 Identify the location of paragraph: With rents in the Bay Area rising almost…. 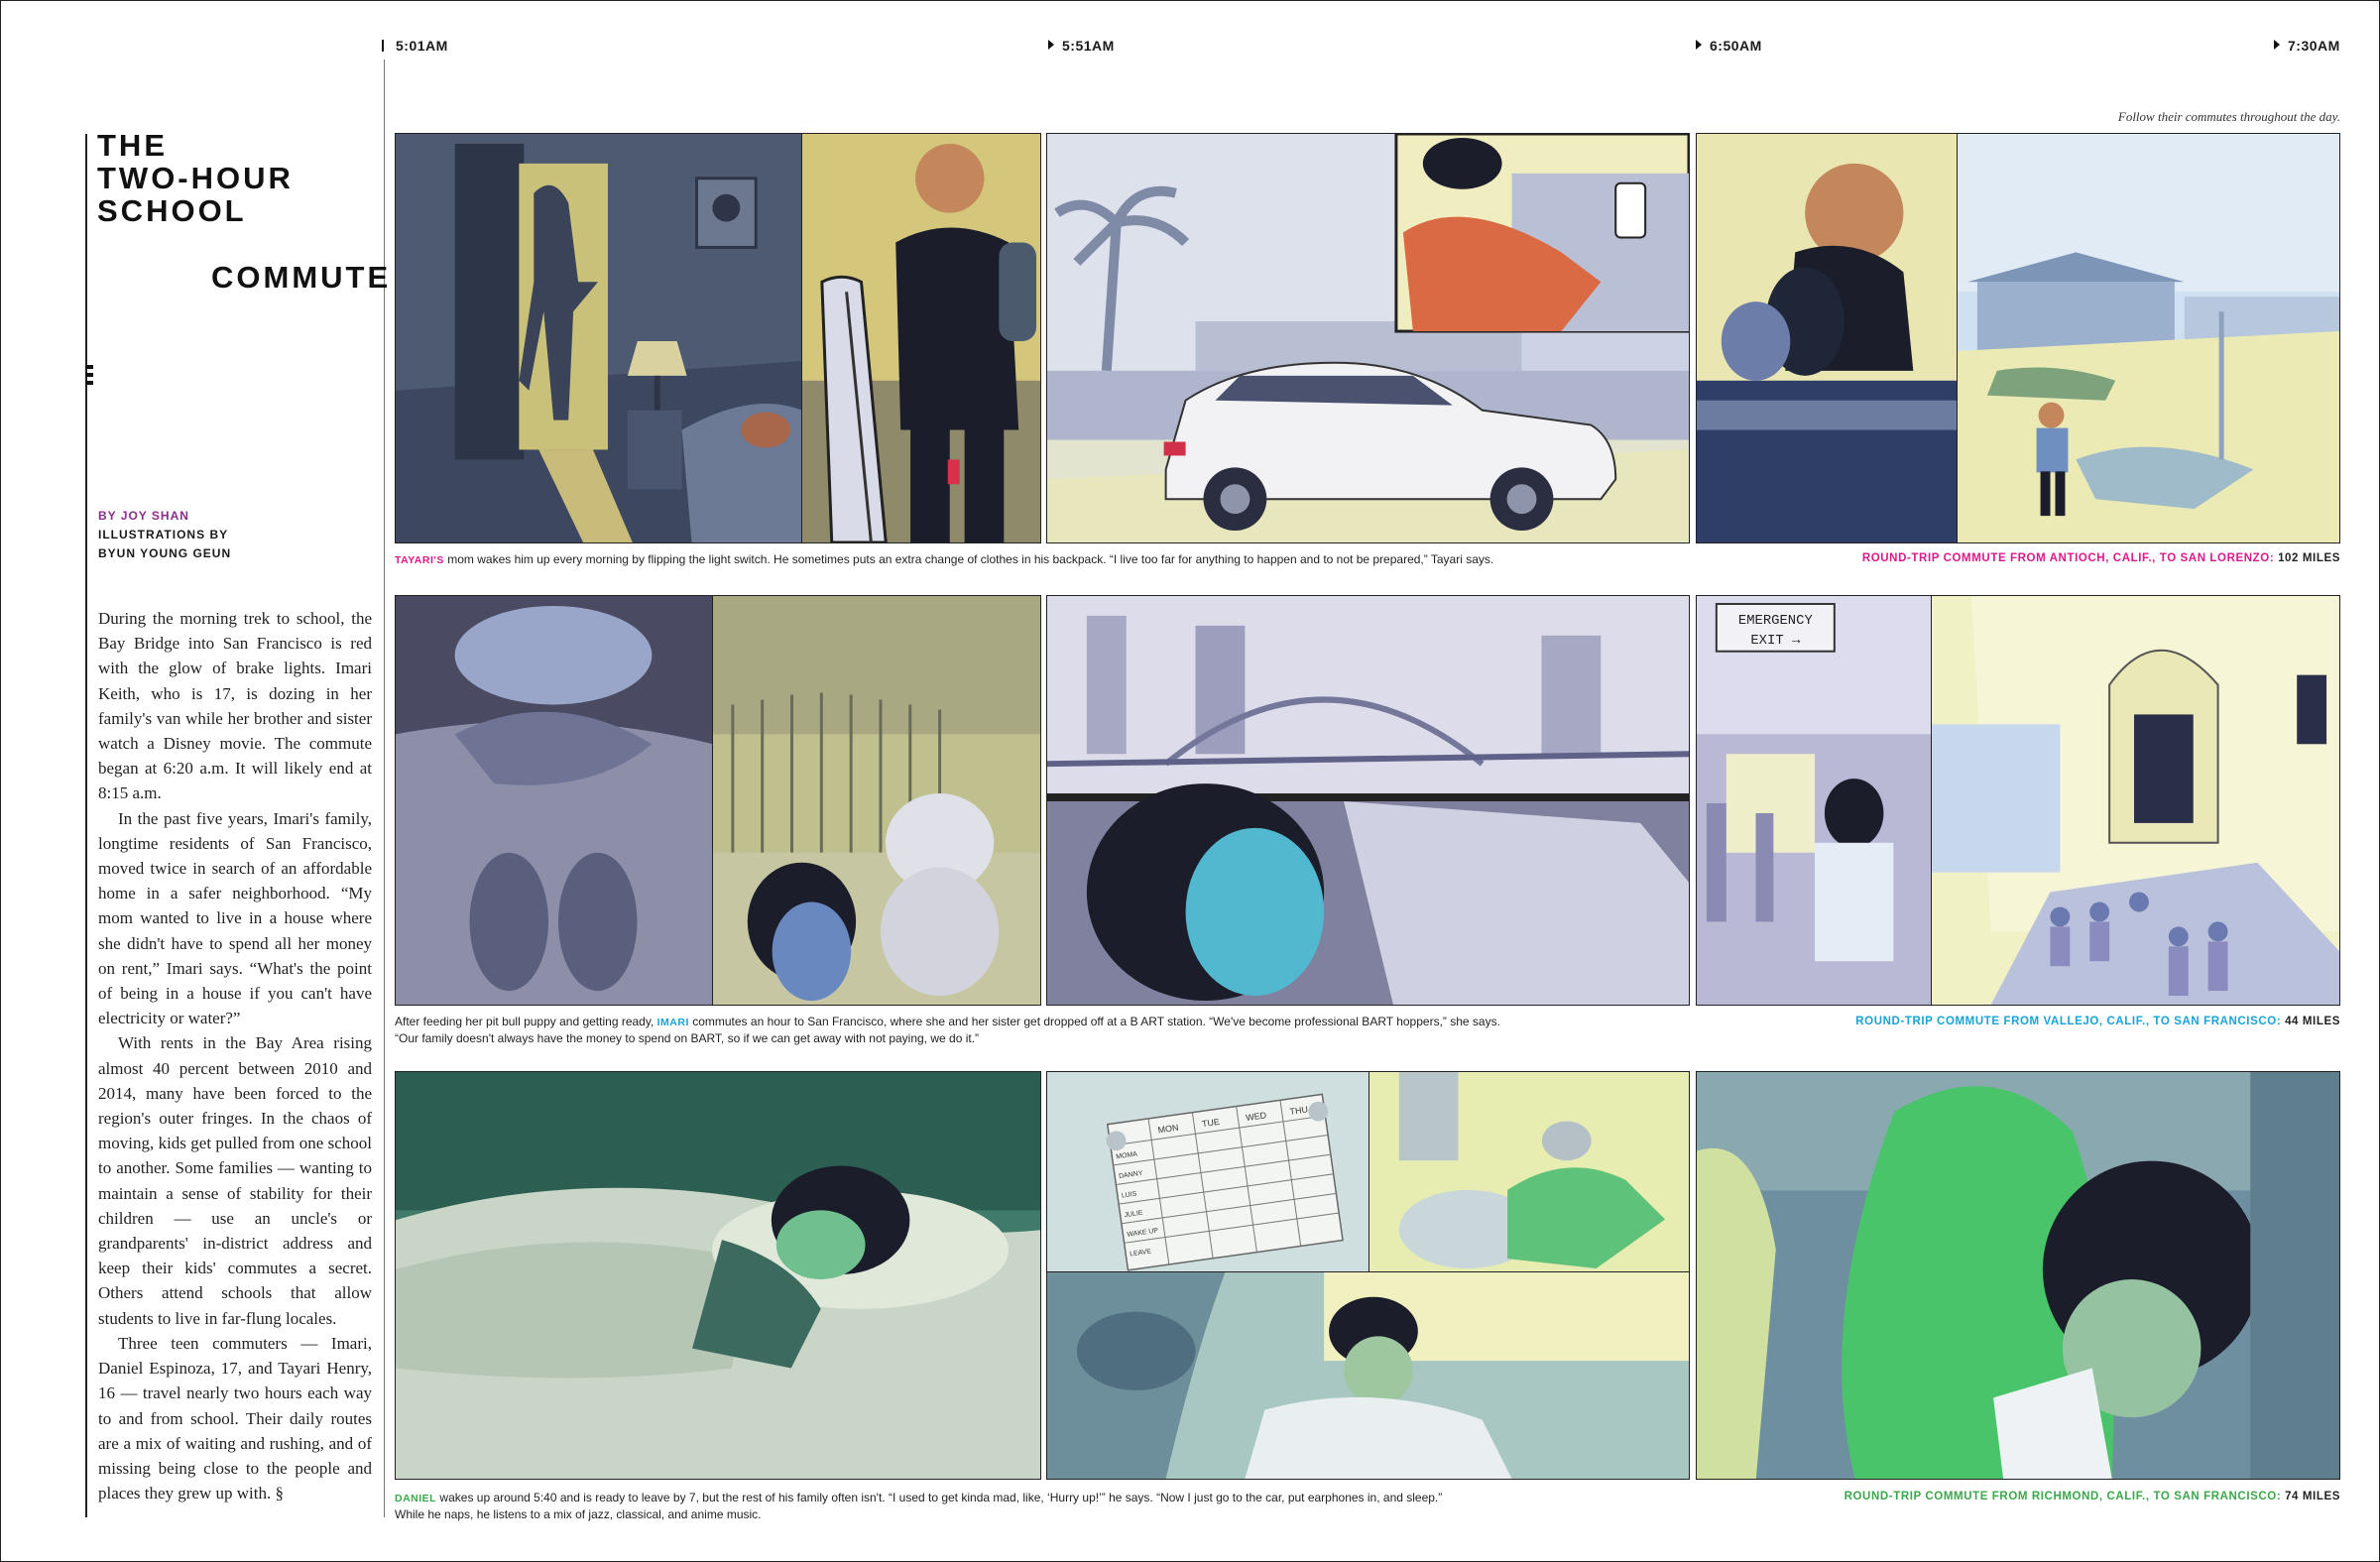
(235, 1180).